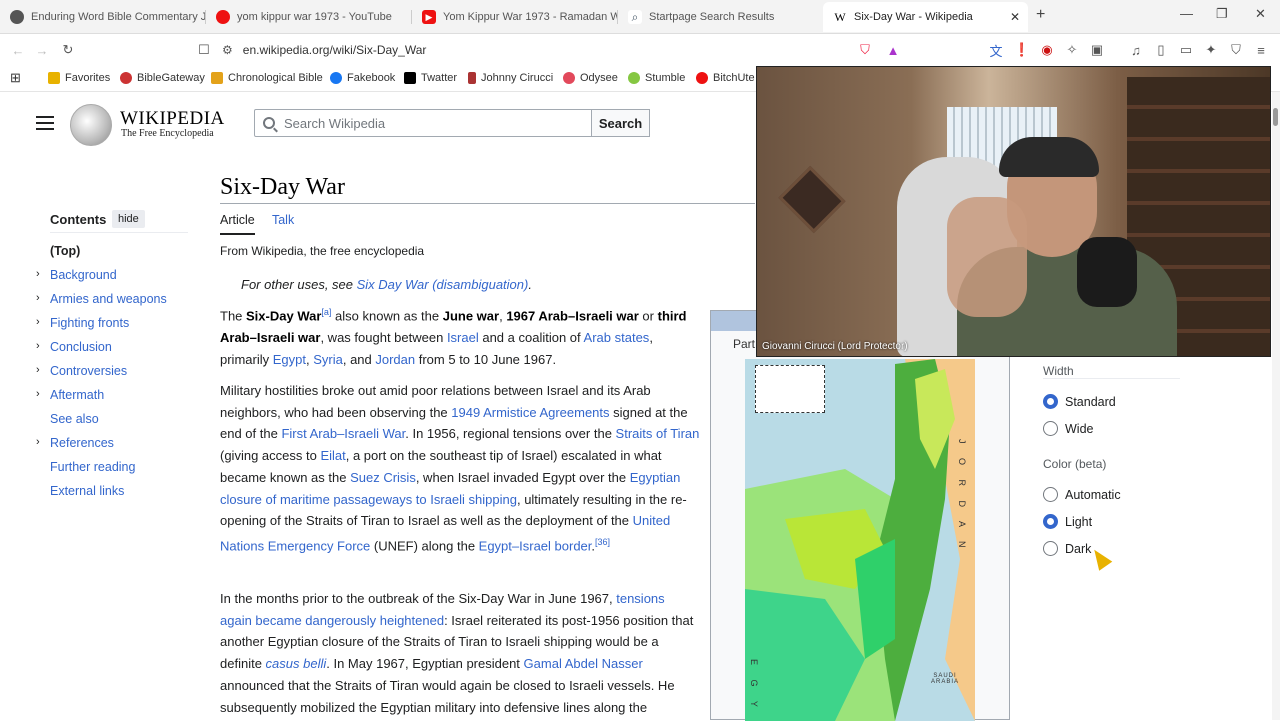 The height and width of the screenshot is (721, 1280). I want to click on leo-icon: ✦, so click(1211, 50).